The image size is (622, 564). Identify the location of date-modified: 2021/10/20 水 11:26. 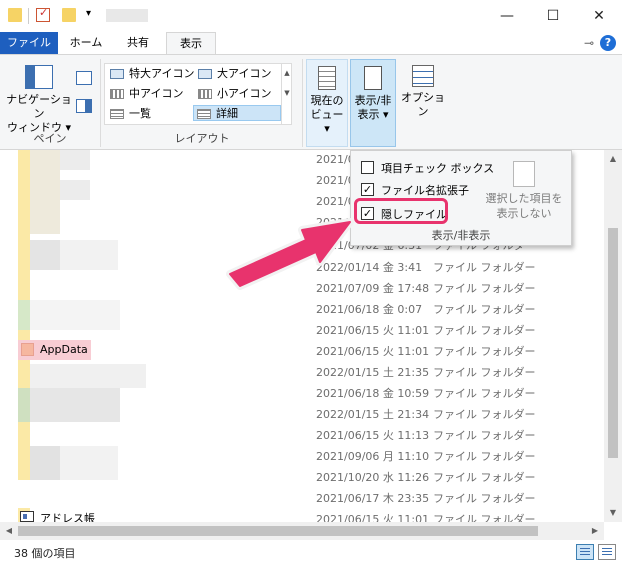
(373, 477).